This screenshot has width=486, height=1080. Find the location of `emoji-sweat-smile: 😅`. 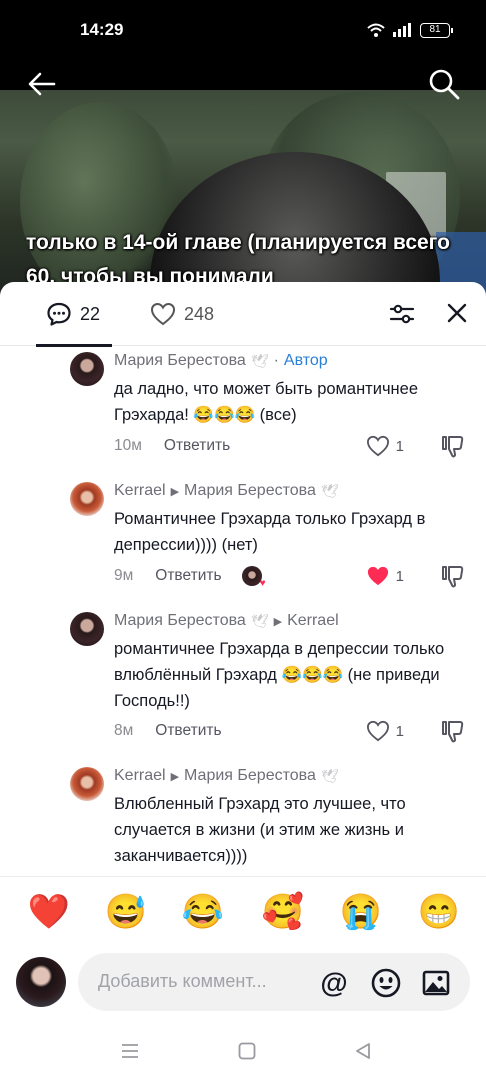

emoji-sweat-smile: 😅 is located at coordinates (126, 912).